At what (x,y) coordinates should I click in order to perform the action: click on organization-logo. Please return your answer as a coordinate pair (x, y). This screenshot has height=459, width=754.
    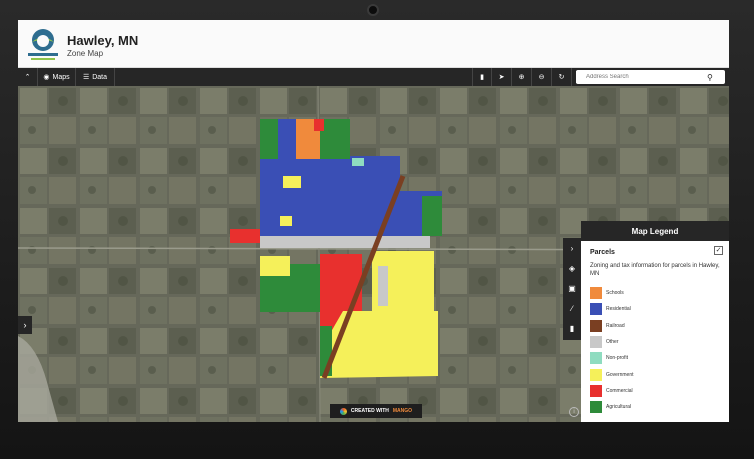
    Looking at the image, I should click on (43, 44).